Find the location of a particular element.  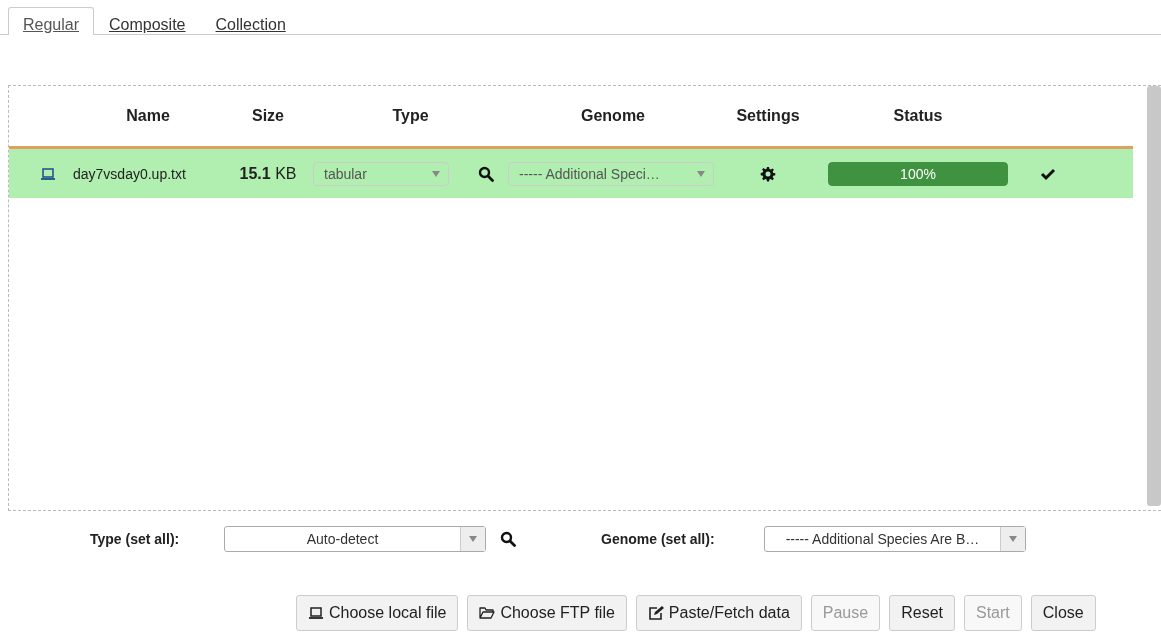

folder-icon is located at coordinates (487, 613).